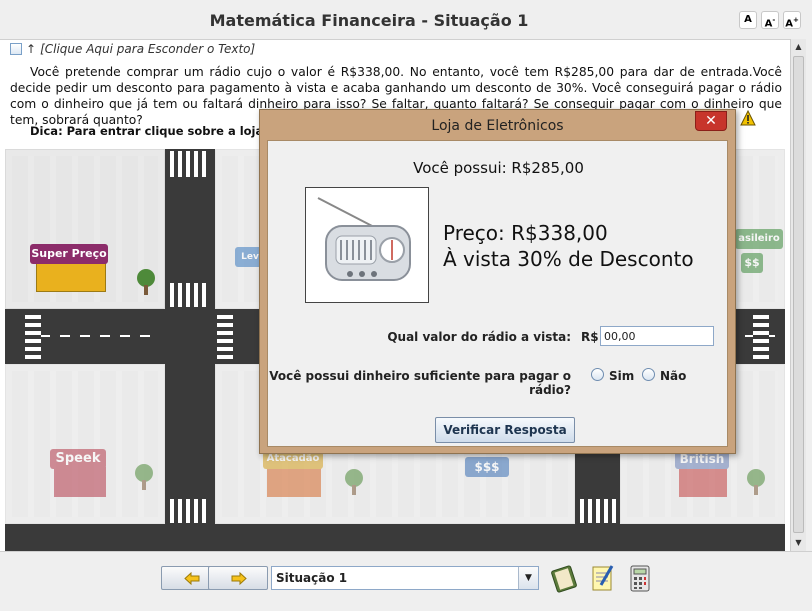  Describe the element at coordinates (792, 20) in the screenshot. I see `font-increase-button: A+` at that location.